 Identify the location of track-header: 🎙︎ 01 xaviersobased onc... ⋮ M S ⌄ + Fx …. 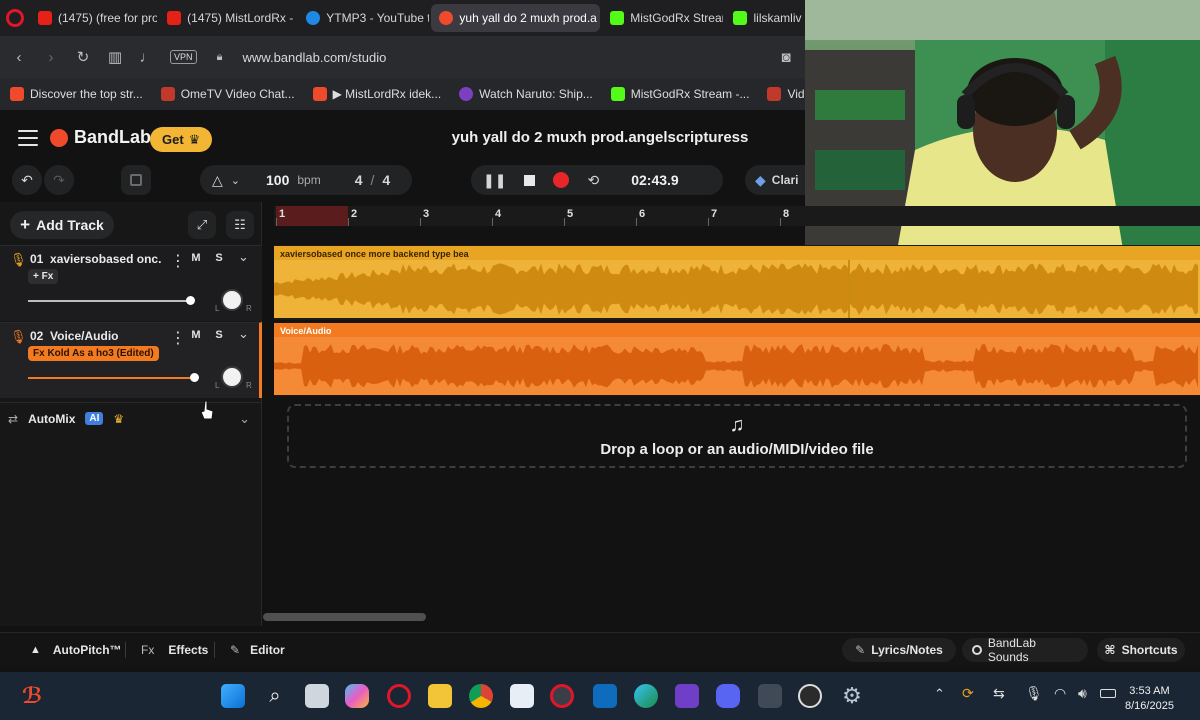
(131, 283).